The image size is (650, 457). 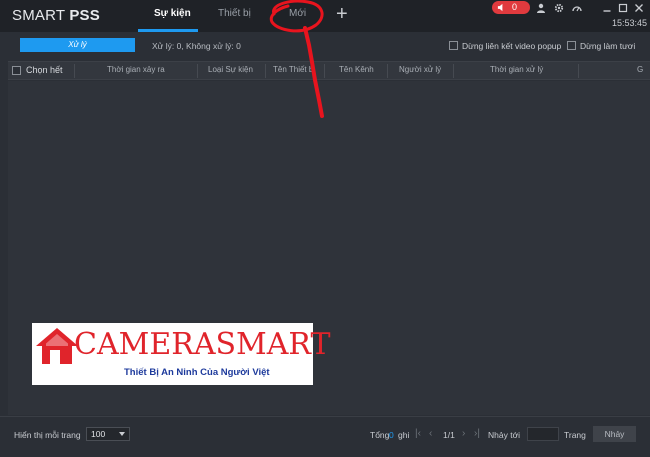 I want to click on total-value: 0, so click(x=391, y=435).